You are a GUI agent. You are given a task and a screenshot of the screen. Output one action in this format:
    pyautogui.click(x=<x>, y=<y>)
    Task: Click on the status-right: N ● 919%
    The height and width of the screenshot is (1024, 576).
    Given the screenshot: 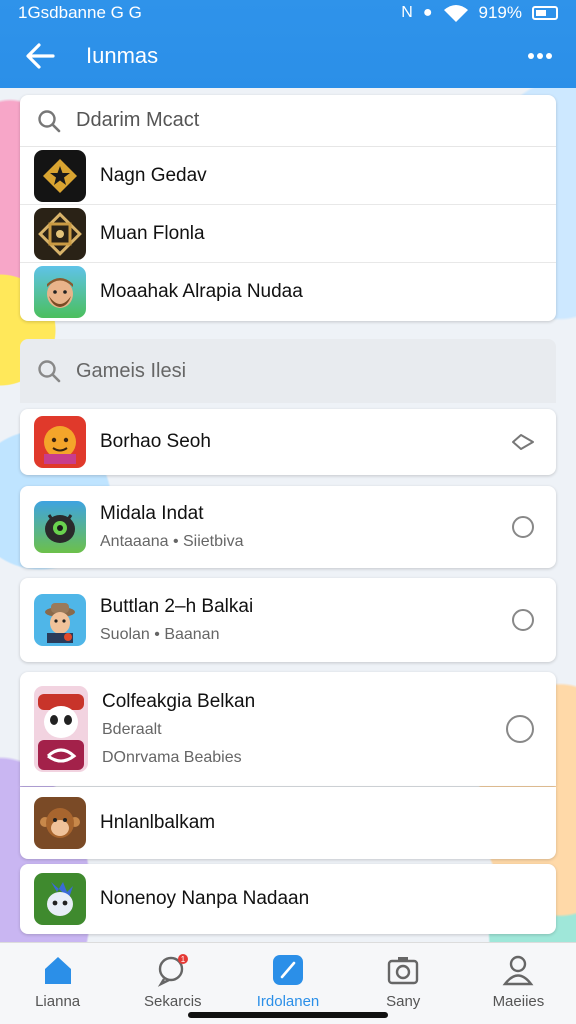 What is the action you would take?
    pyautogui.click(x=479, y=13)
    